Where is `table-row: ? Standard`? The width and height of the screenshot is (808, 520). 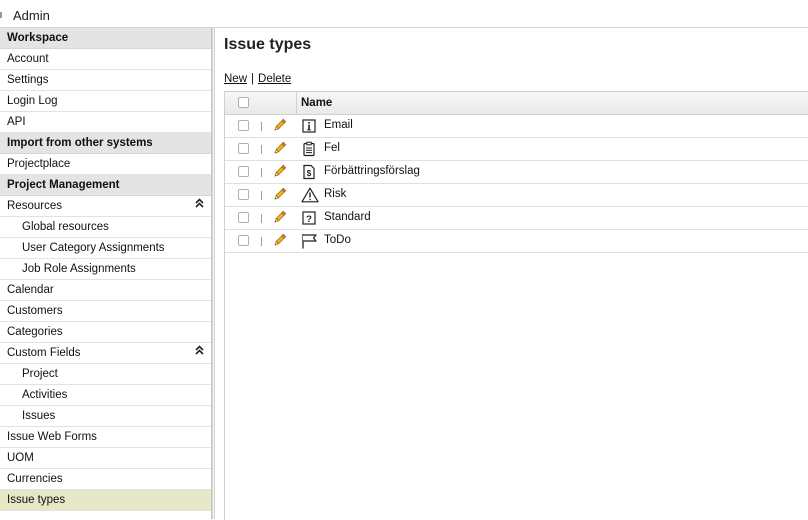
table-row: ? Standard is located at coordinates (516, 218).